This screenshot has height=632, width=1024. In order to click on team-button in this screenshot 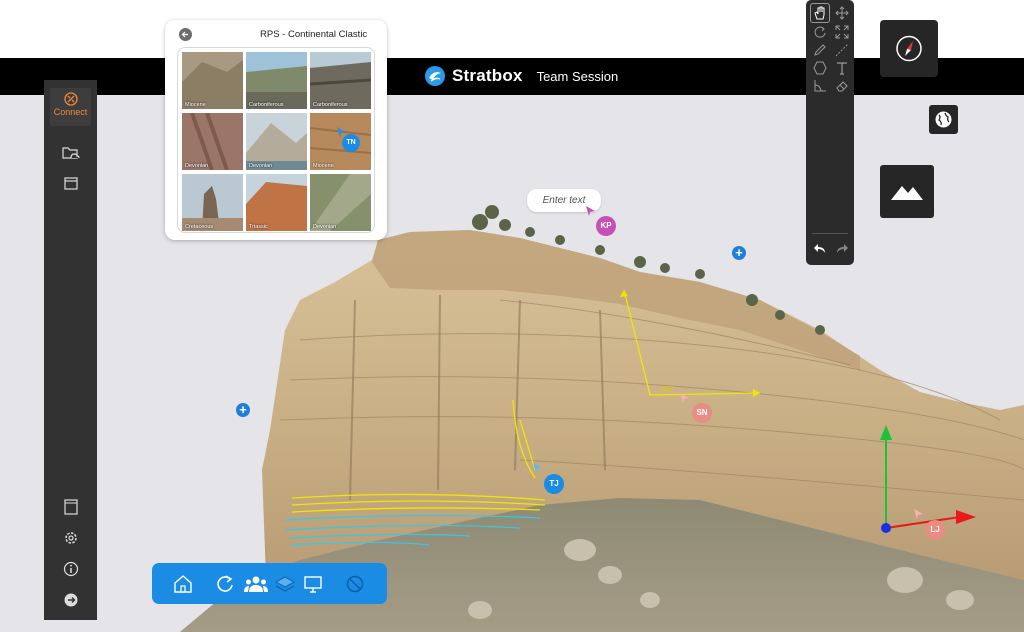, I will do `click(256, 584)`.